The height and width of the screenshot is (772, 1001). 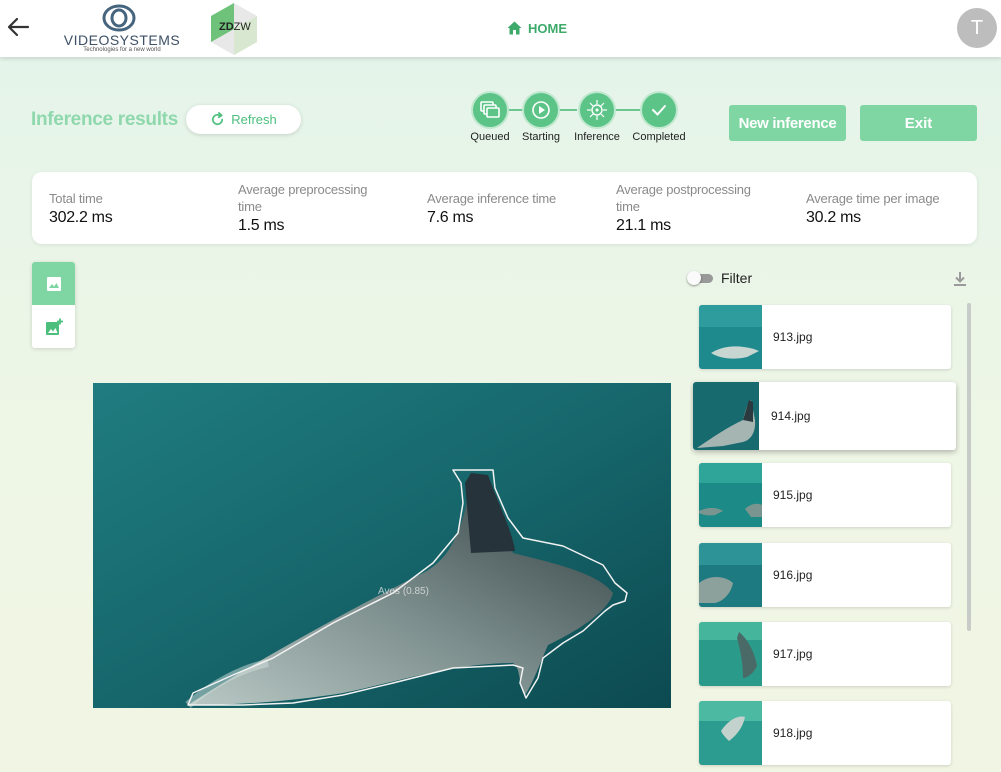 I want to click on stat-inference: Average inference time 7.6 ms, so click(x=512, y=208).